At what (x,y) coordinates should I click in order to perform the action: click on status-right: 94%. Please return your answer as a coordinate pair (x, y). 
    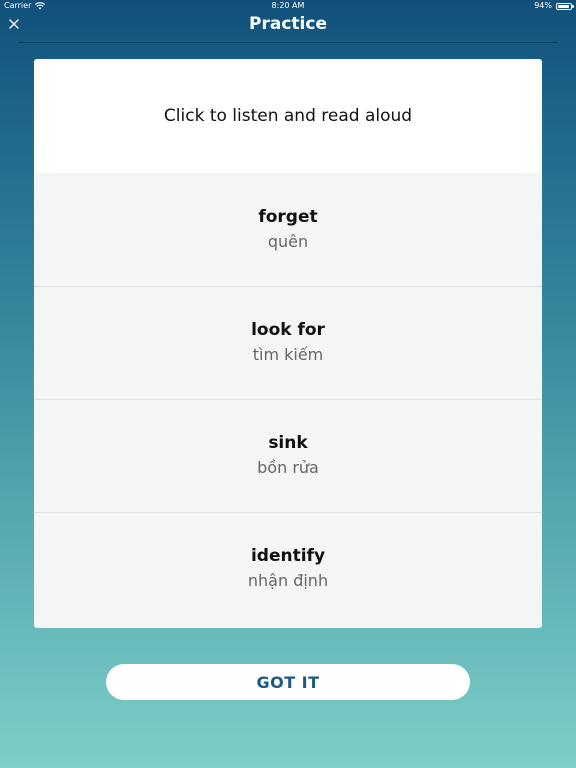
    Looking at the image, I should click on (554, 6).